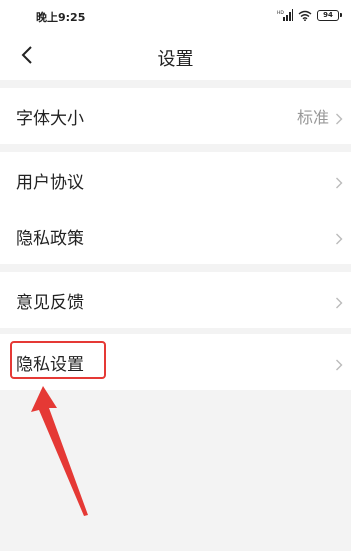 The height and width of the screenshot is (551, 351). I want to click on wifi-icon, so click(305, 15).